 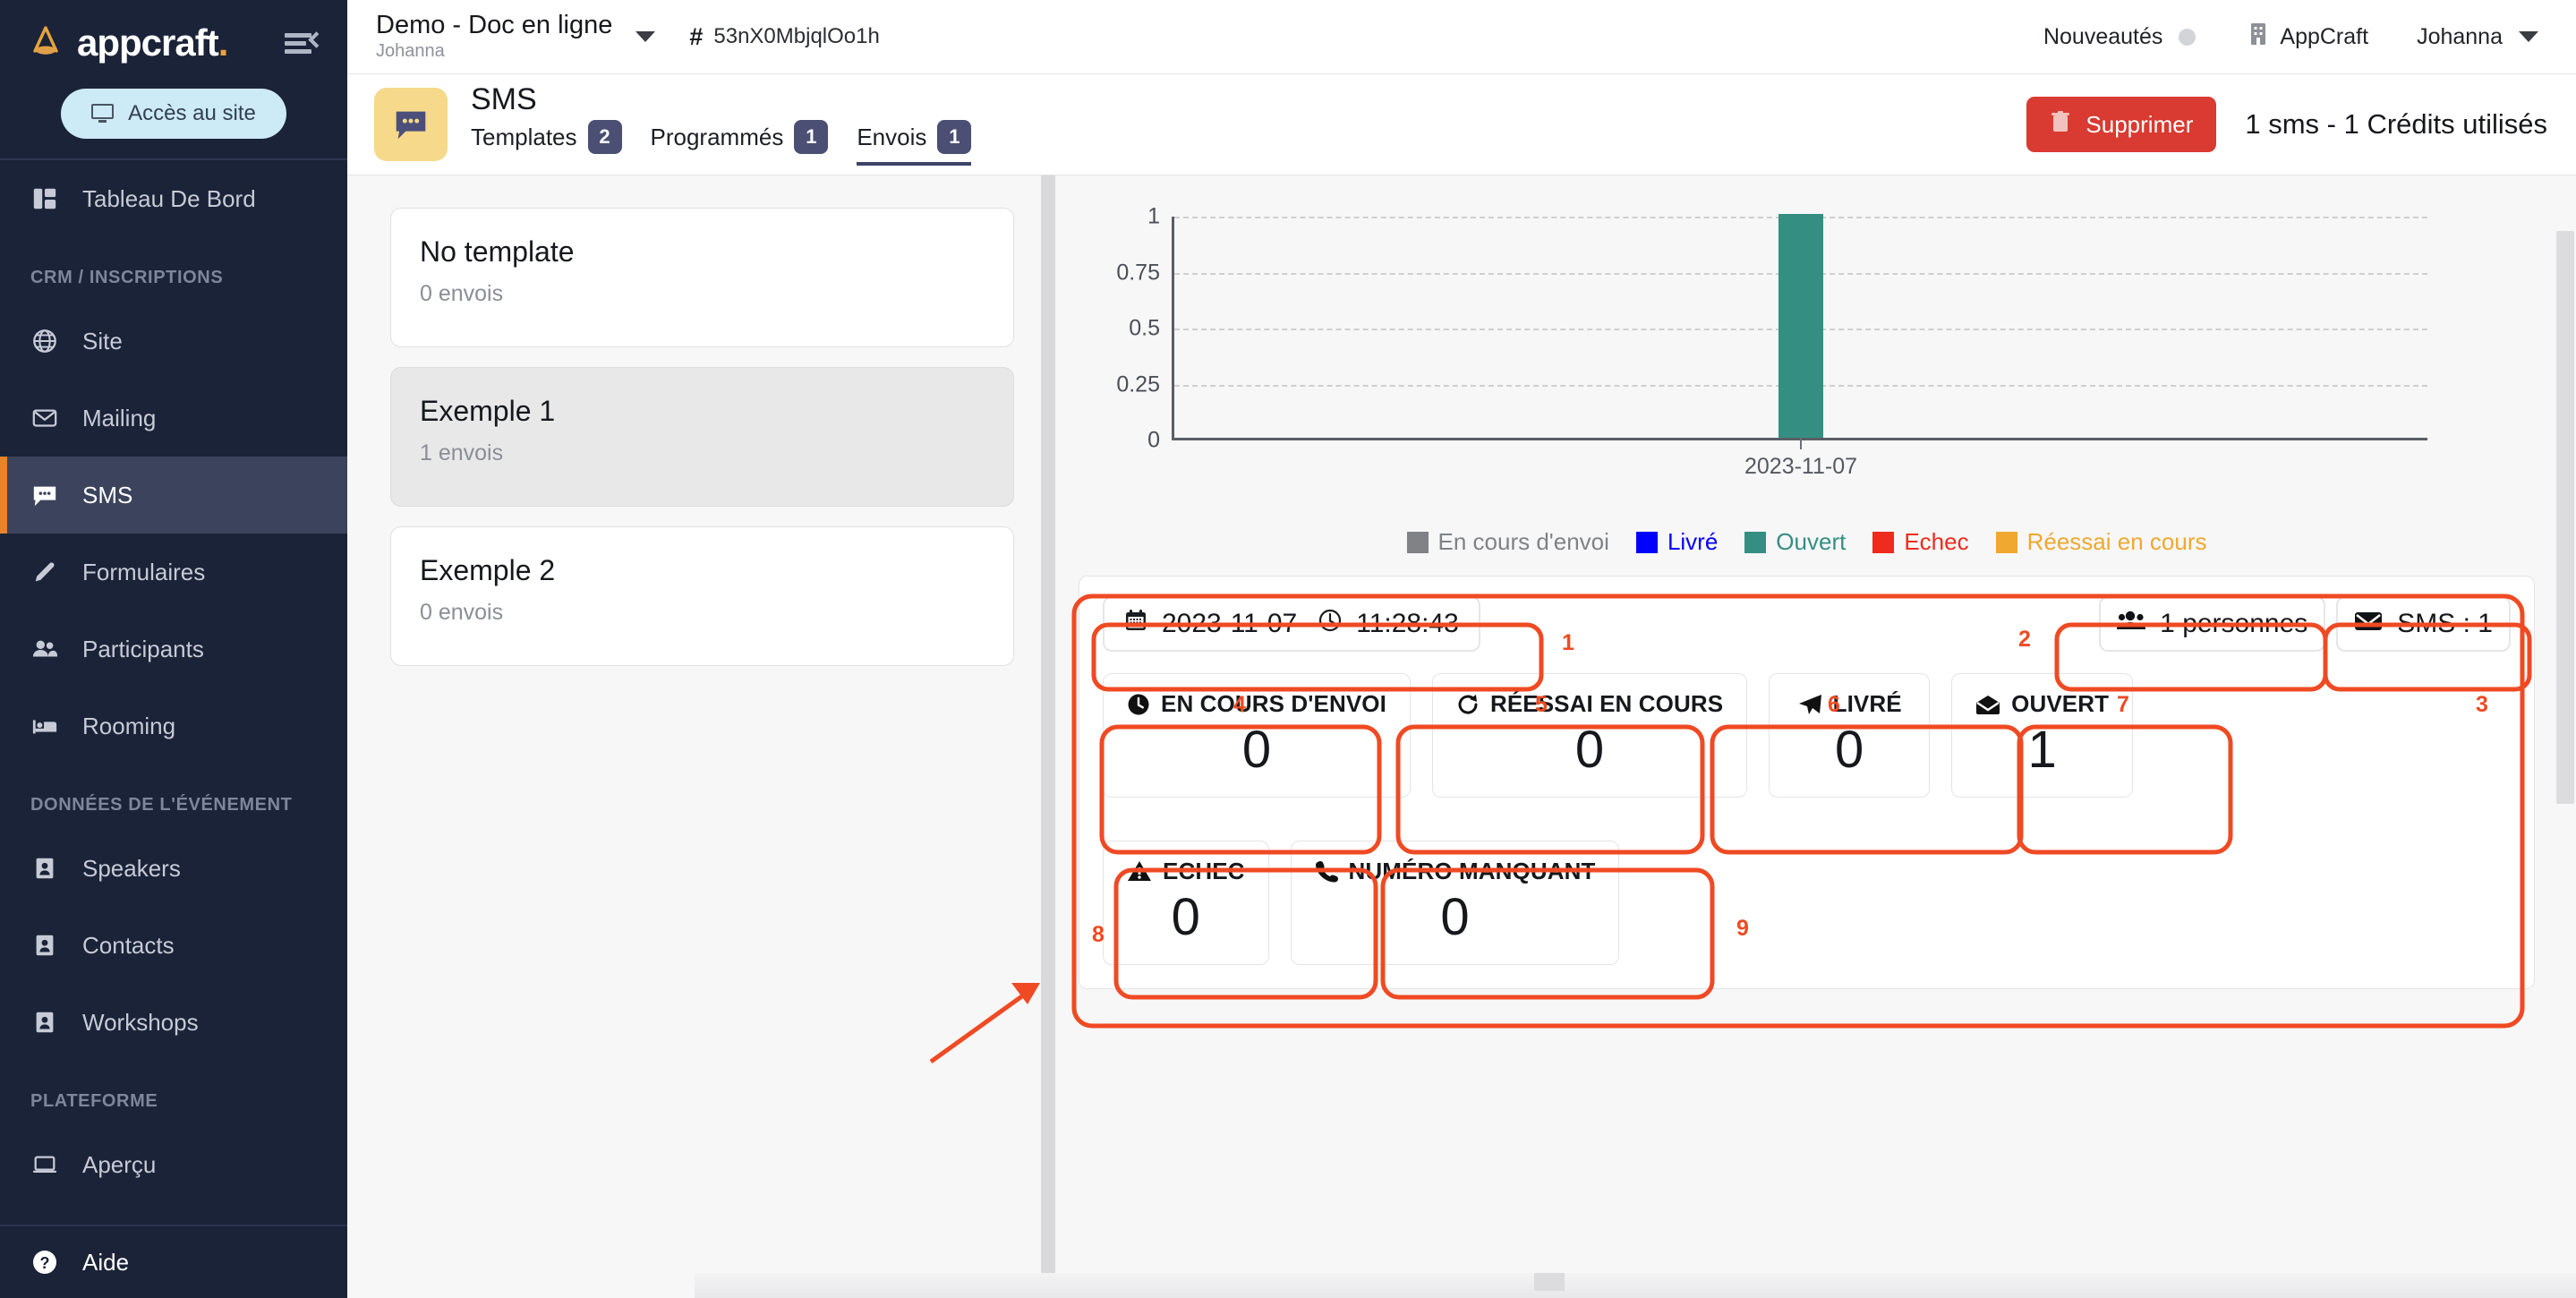 I want to click on sidebar-item-speakers: Speakers, so click(x=173, y=868).